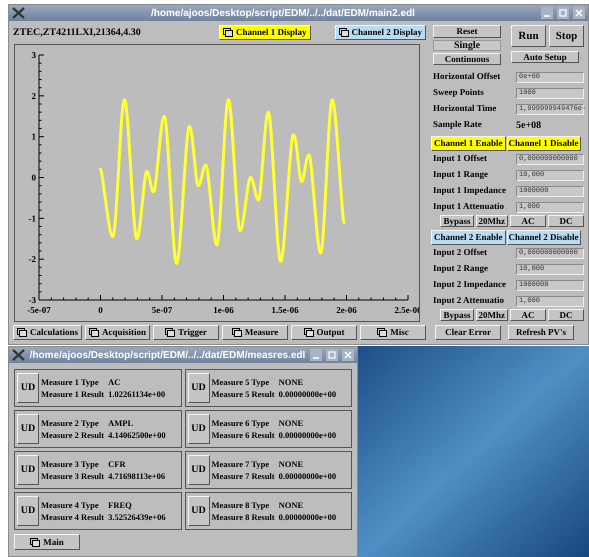 This screenshot has height=557, width=589. I want to click on field-label: Horizontal Offset, so click(466, 77).